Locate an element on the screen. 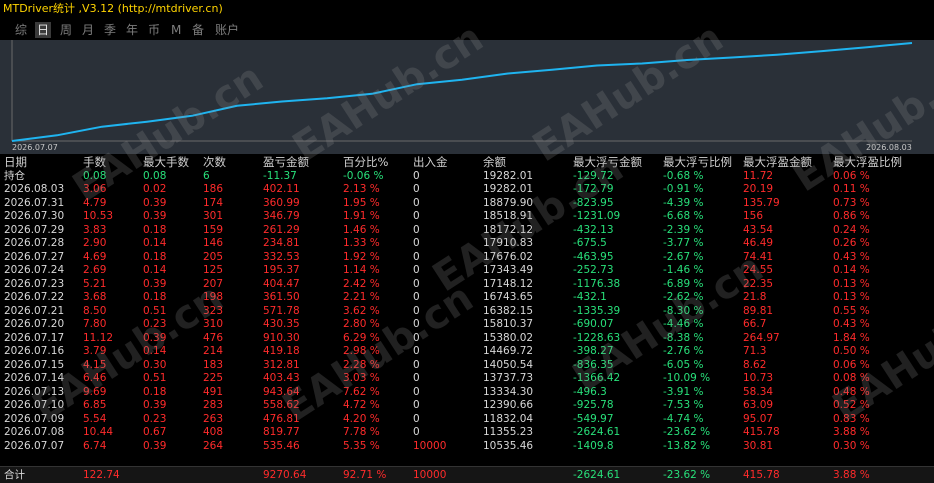 Image resolution: width=934 pixels, height=483 pixels. cell: 15810.37 is located at coordinates (508, 324).